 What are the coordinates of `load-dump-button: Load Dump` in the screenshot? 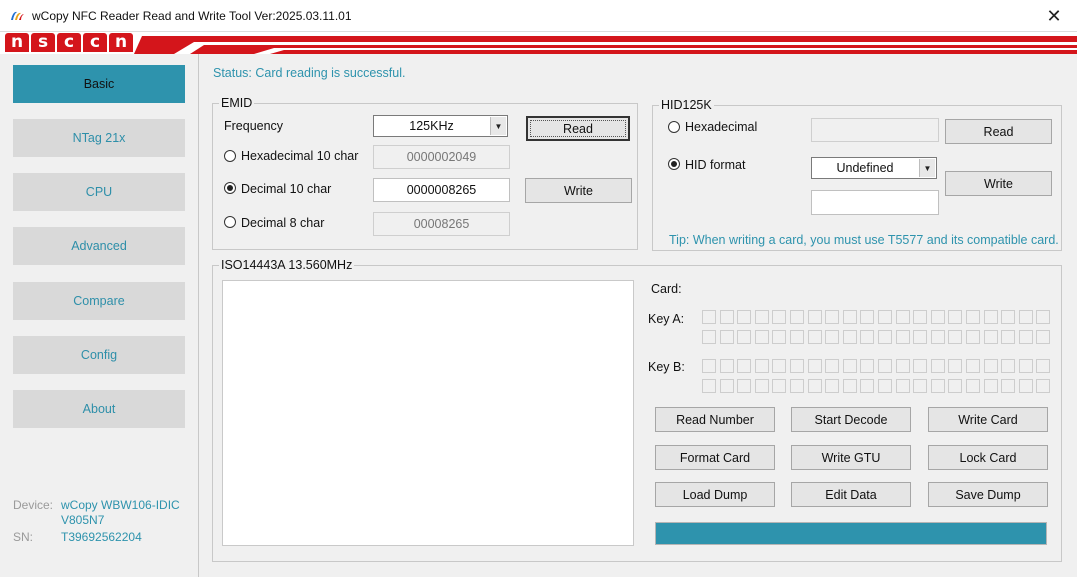 It's located at (715, 494).